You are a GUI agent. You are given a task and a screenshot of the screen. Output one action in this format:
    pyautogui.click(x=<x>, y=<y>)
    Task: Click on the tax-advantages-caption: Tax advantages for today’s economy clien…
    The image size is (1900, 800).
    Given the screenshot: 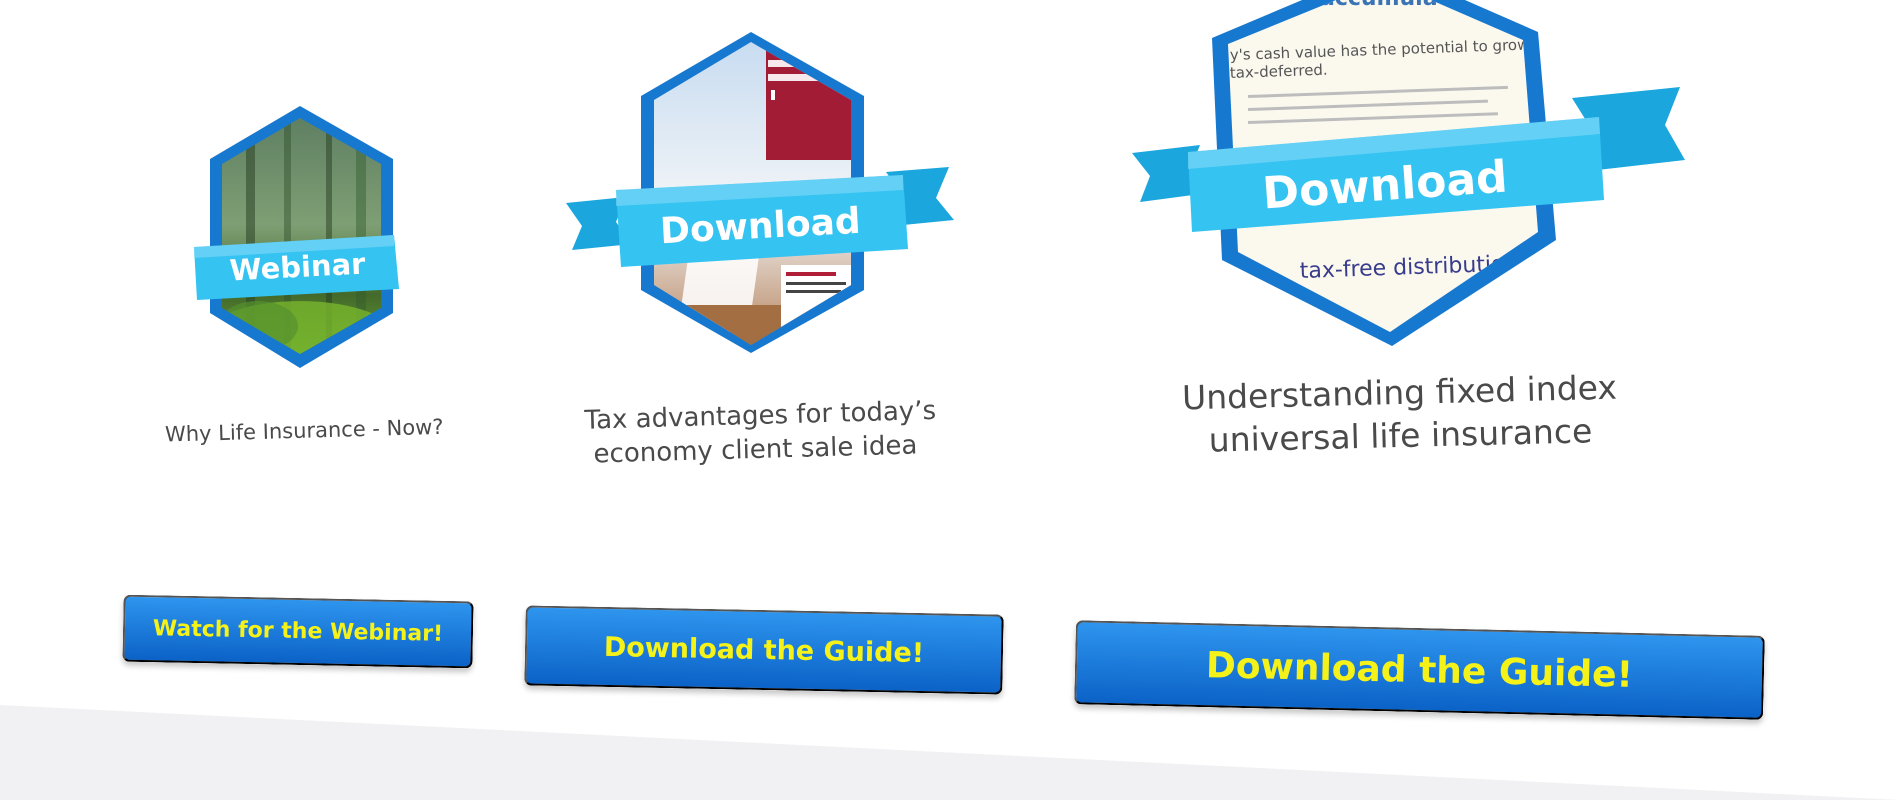 What is the action you would take?
    pyautogui.click(x=760, y=433)
    